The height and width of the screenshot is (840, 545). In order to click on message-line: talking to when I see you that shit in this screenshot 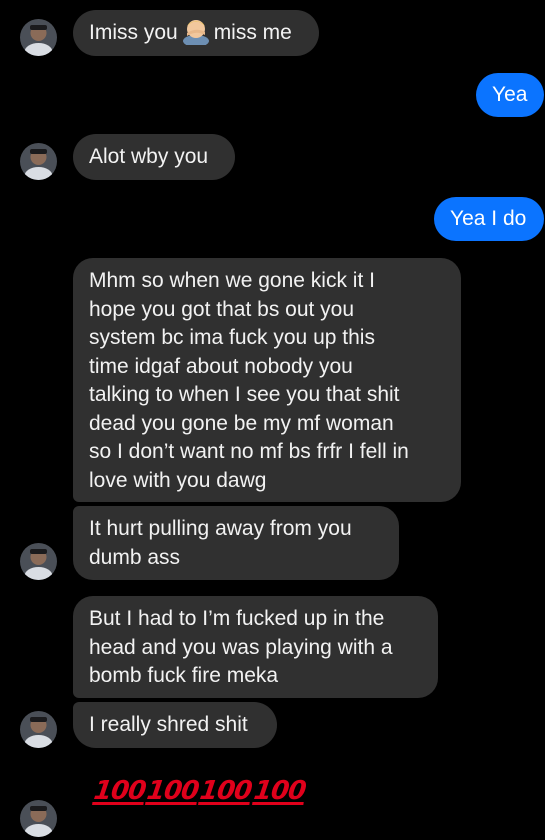, I will do `click(244, 394)`.